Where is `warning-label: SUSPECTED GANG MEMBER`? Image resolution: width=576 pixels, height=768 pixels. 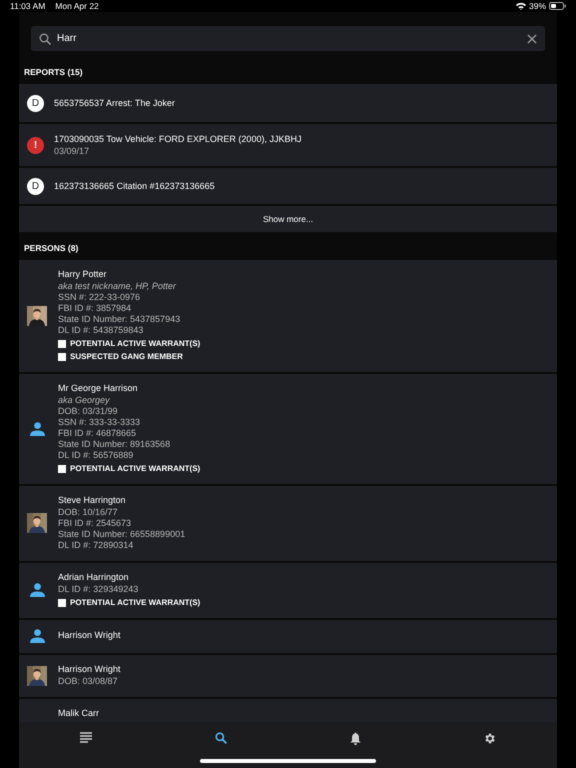 warning-label: SUSPECTED GANG MEMBER is located at coordinates (126, 356).